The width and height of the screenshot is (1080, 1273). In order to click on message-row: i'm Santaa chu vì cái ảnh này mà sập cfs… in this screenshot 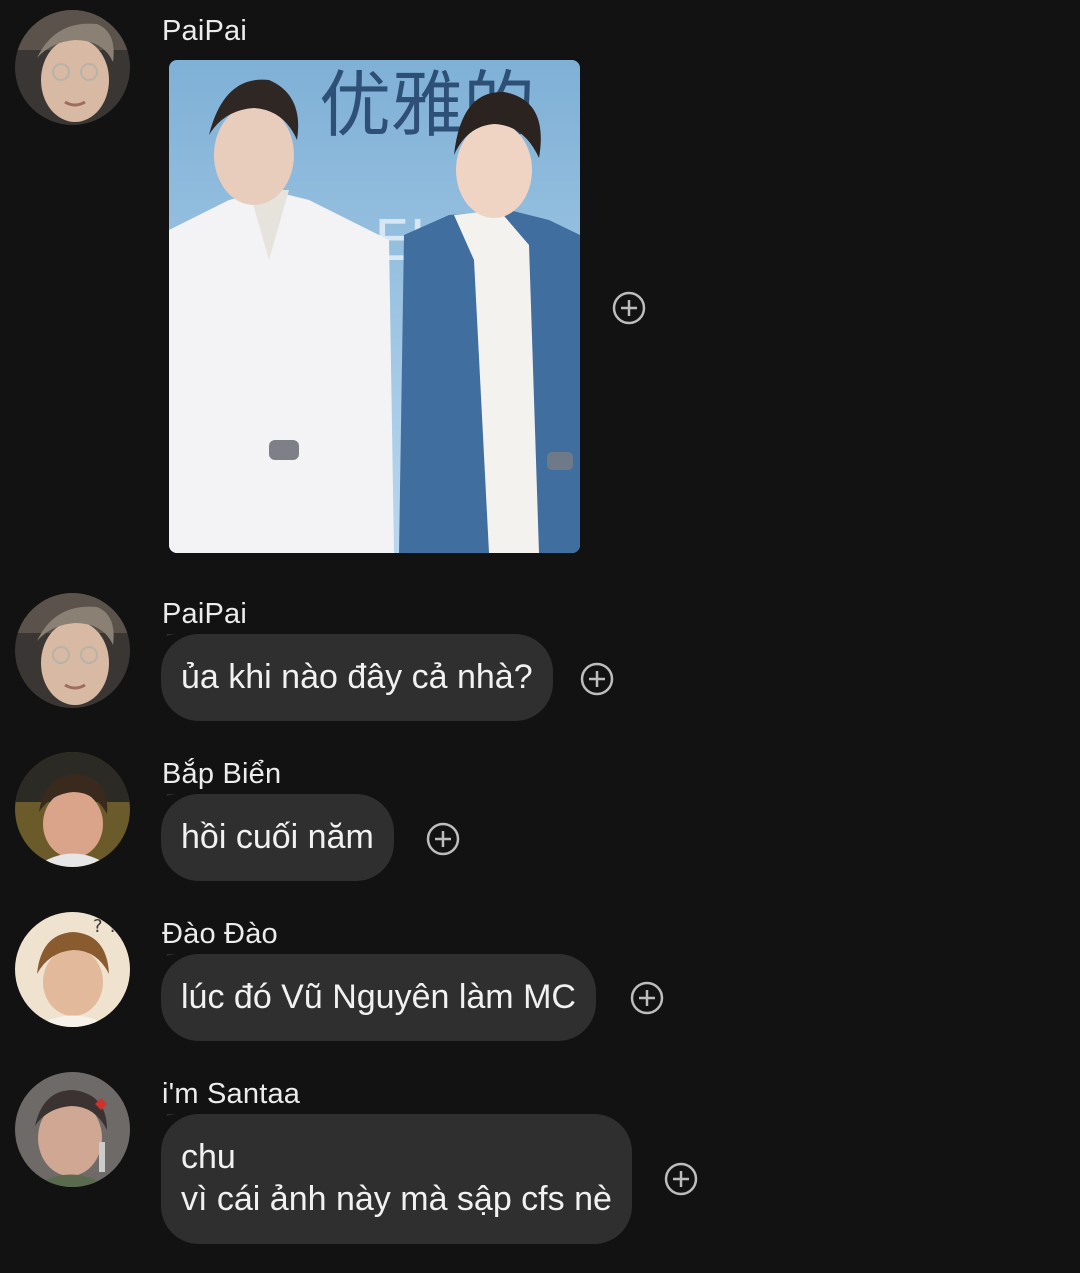, I will do `click(540, 1165)`.